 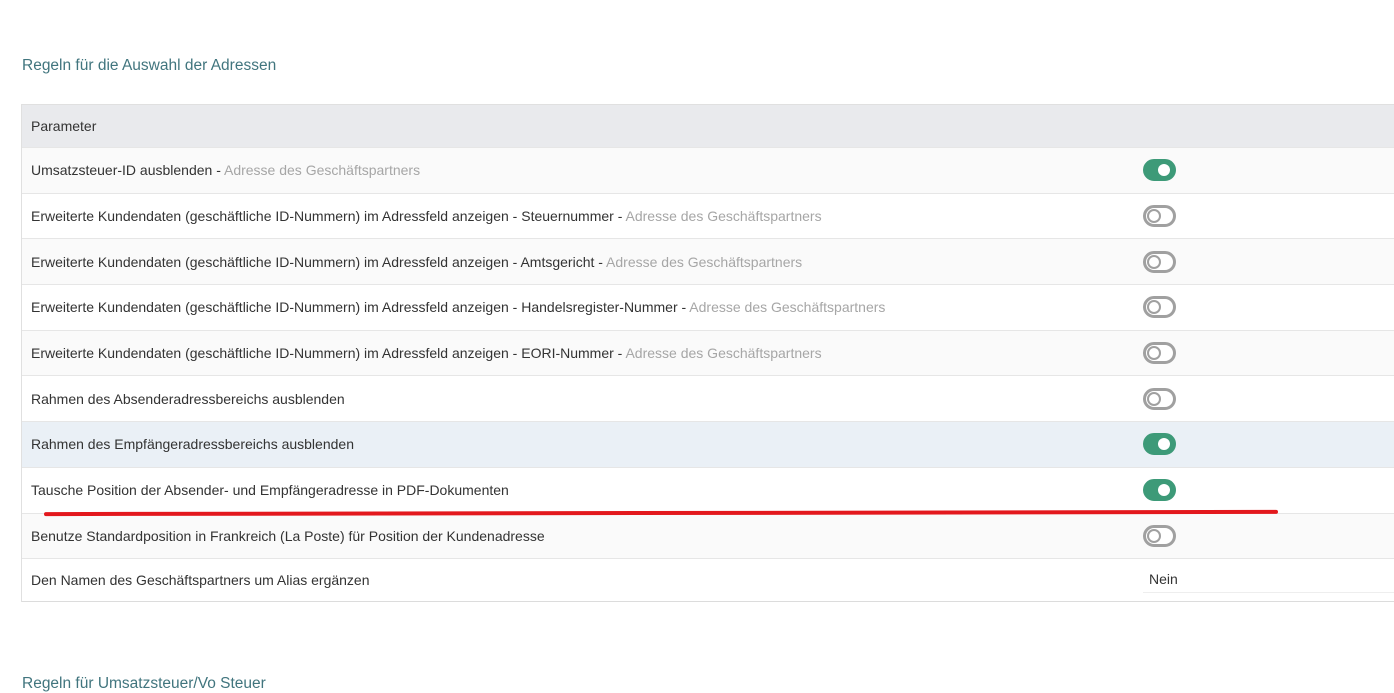 I want to click on header-parameter: Parameter, so click(x=64, y=126).